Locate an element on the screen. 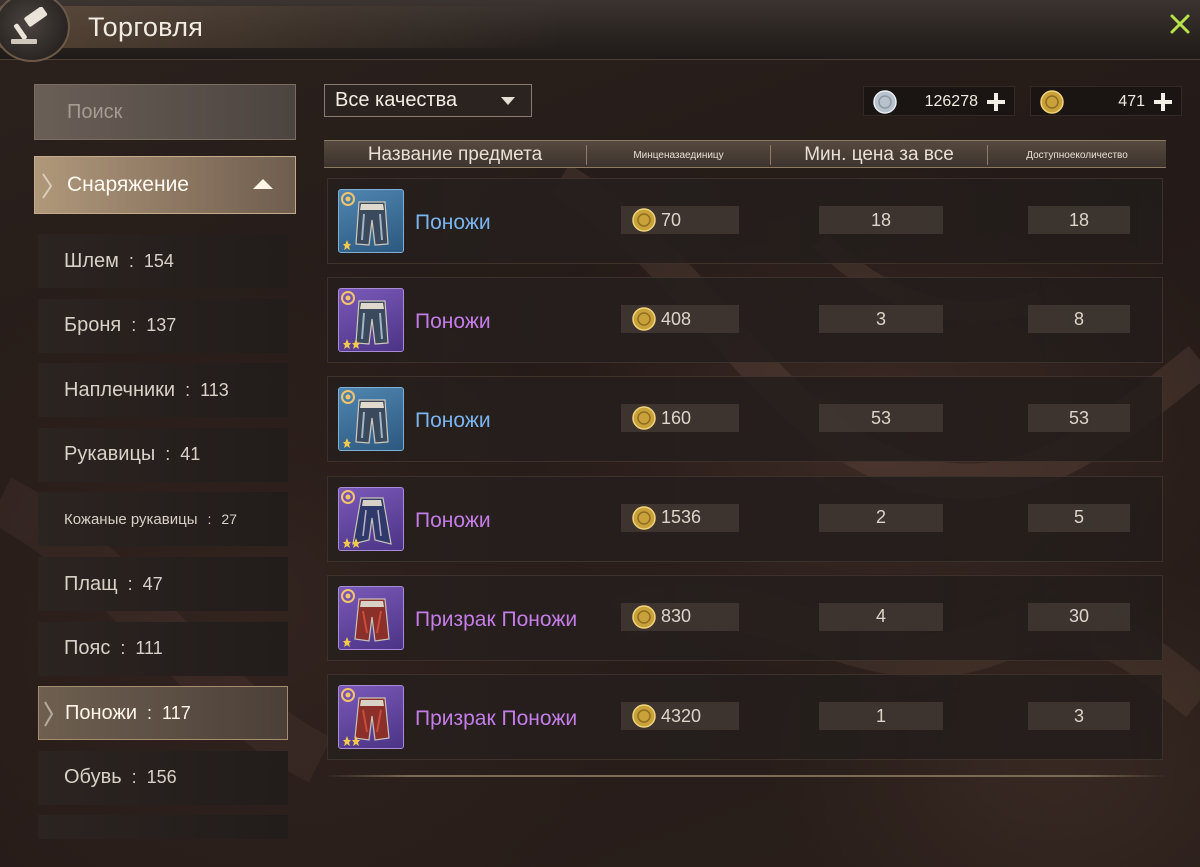 Image resolution: width=1200 pixels, height=867 pixels. table-row: Призрак Поножи 830 4 30 is located at coordinates (745, 617).